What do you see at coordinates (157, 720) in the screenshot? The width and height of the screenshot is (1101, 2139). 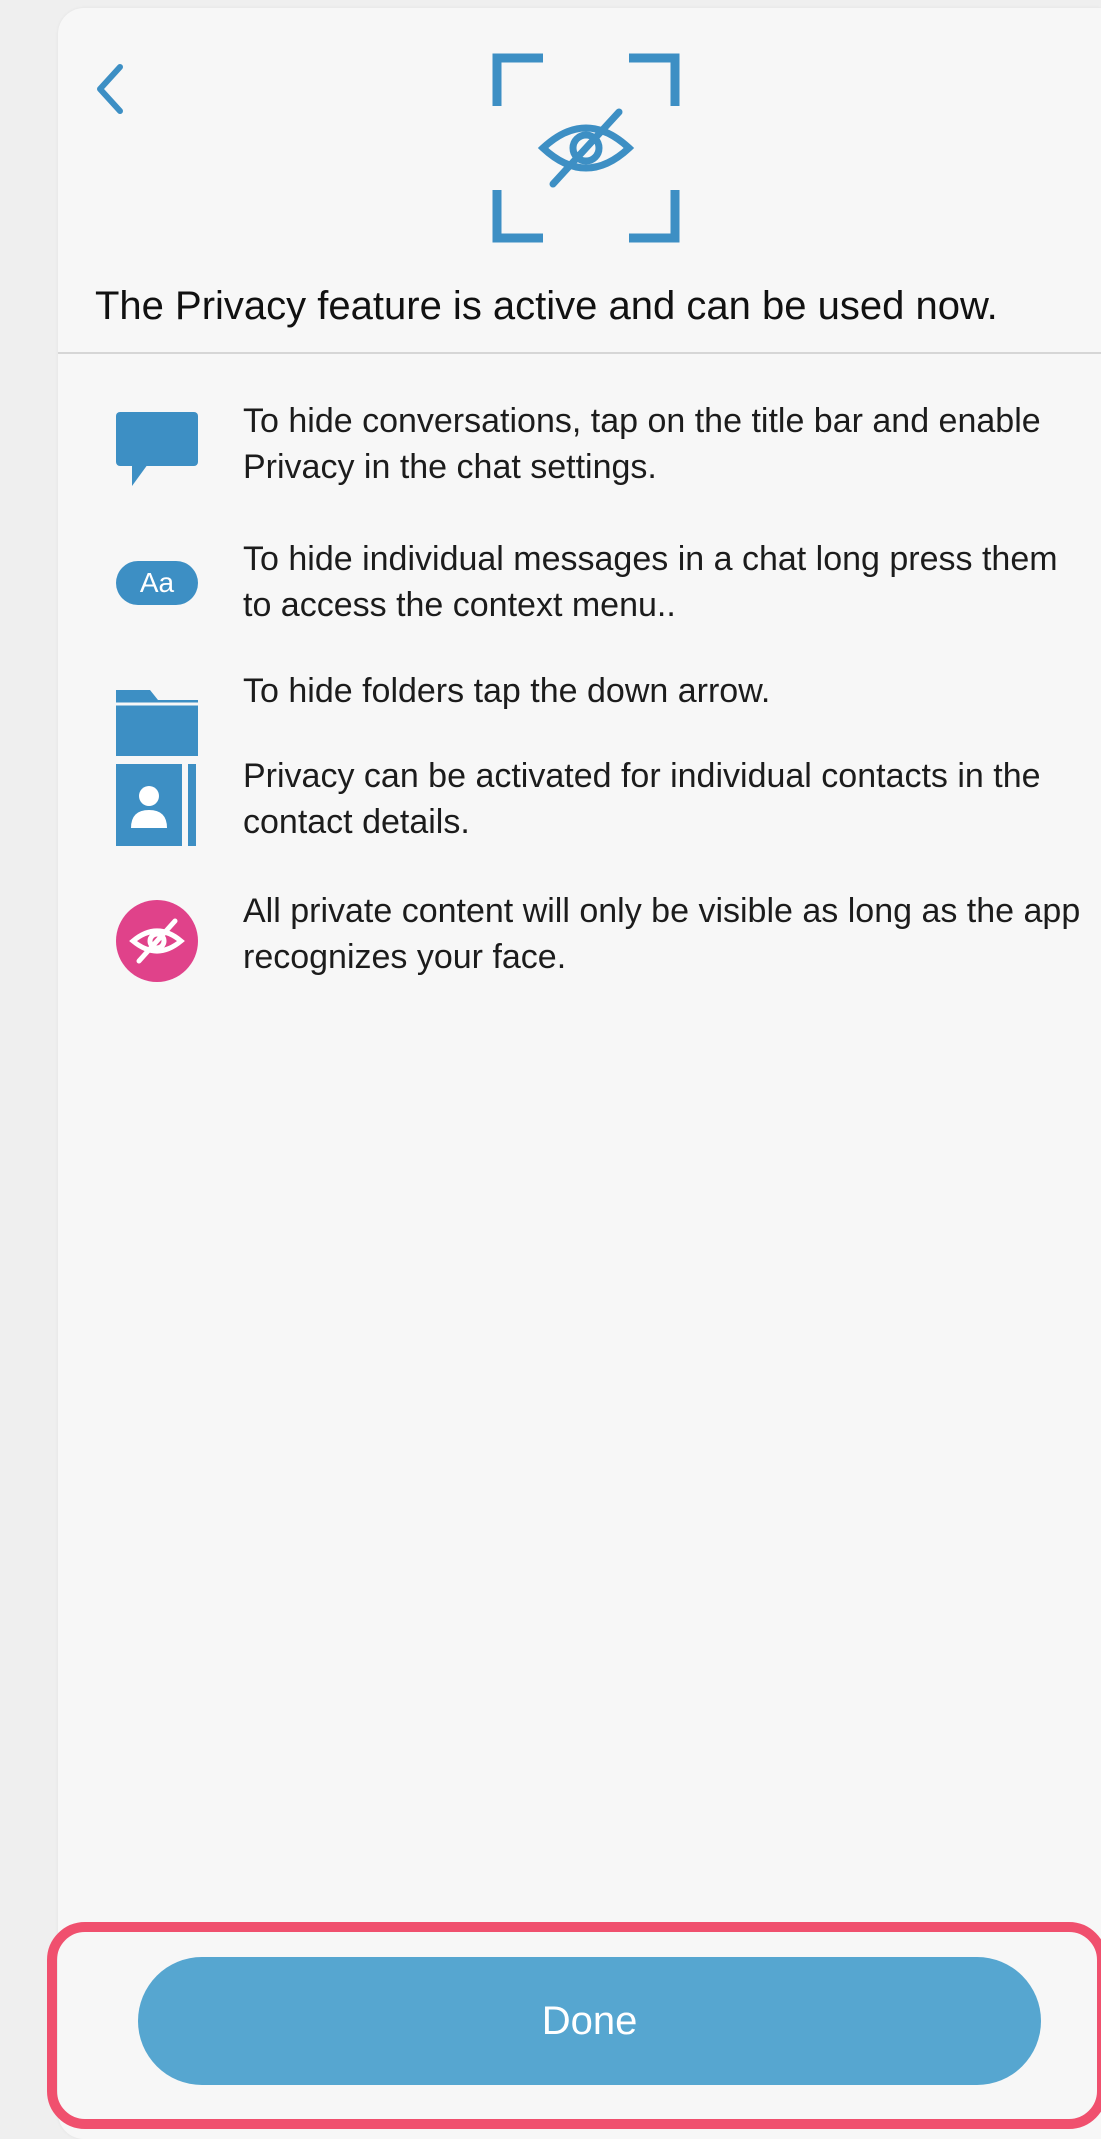 I see `folder-icon` at bounding box center [157, 720].